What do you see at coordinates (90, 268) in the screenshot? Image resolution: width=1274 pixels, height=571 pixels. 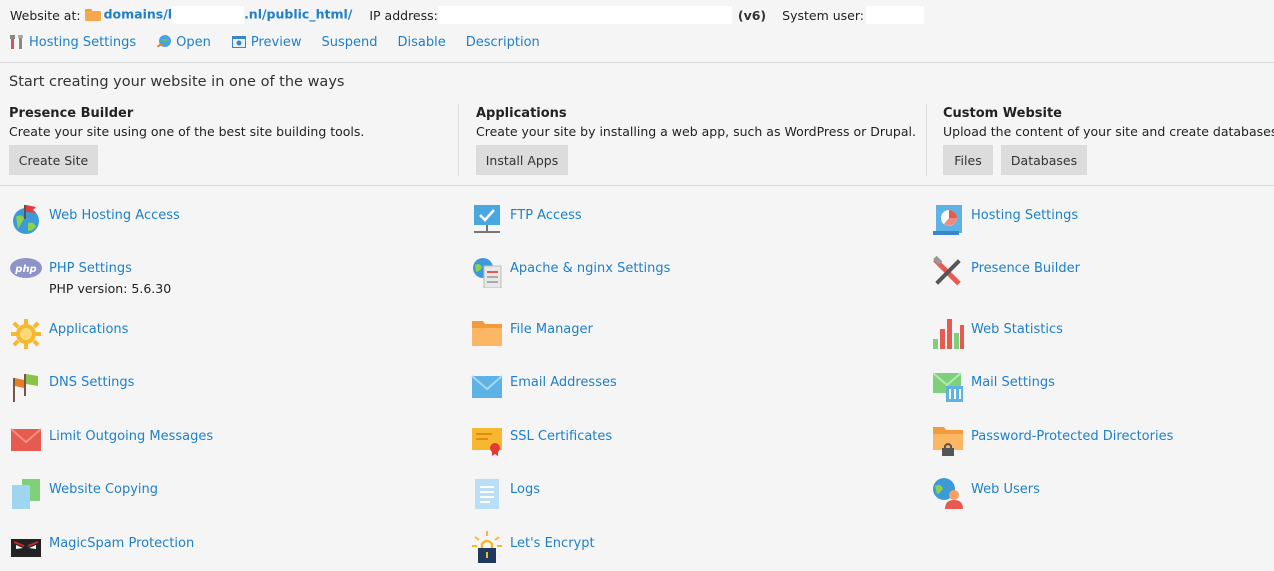 I see `tool-name: PHP Settings` at bounding box center [90, 268].